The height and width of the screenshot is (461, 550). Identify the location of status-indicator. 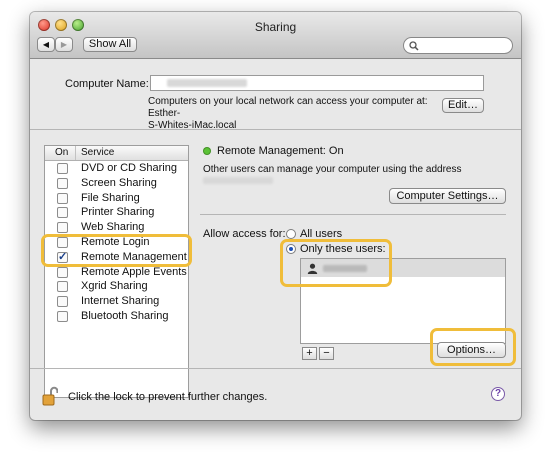
(207, 151).